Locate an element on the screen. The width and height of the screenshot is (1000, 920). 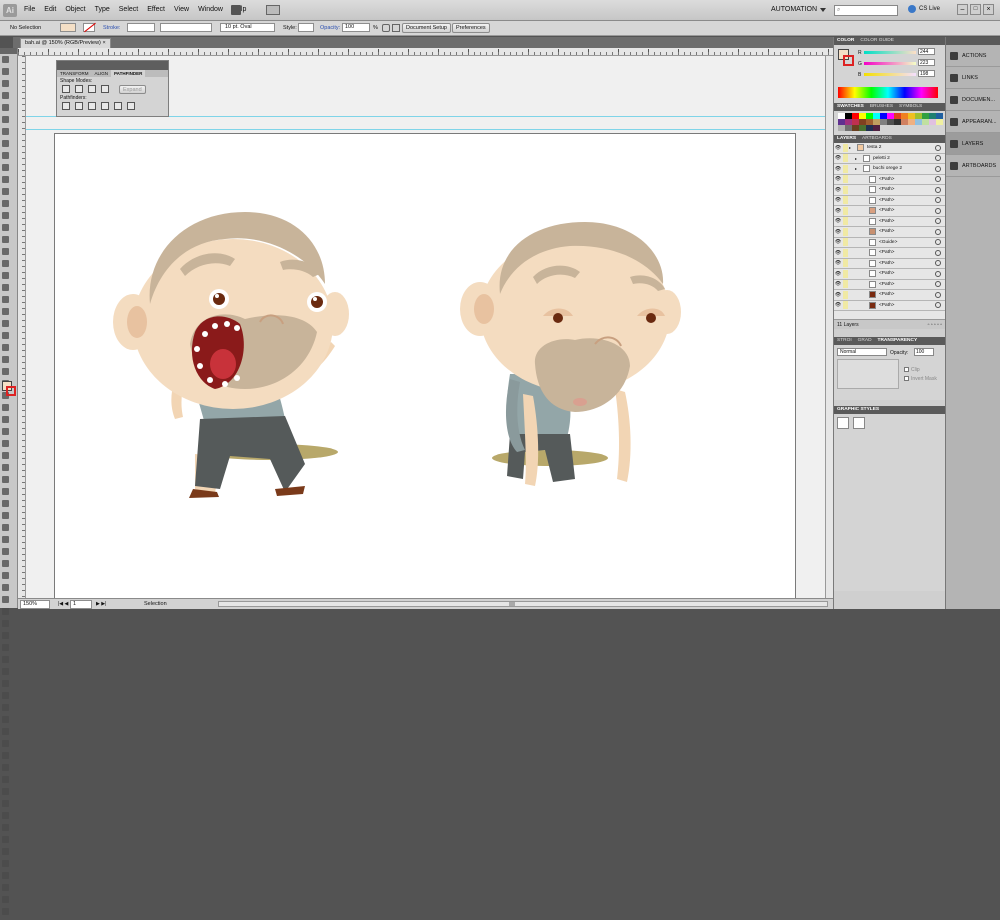
outline-icon is located at coordinates (118, 106).